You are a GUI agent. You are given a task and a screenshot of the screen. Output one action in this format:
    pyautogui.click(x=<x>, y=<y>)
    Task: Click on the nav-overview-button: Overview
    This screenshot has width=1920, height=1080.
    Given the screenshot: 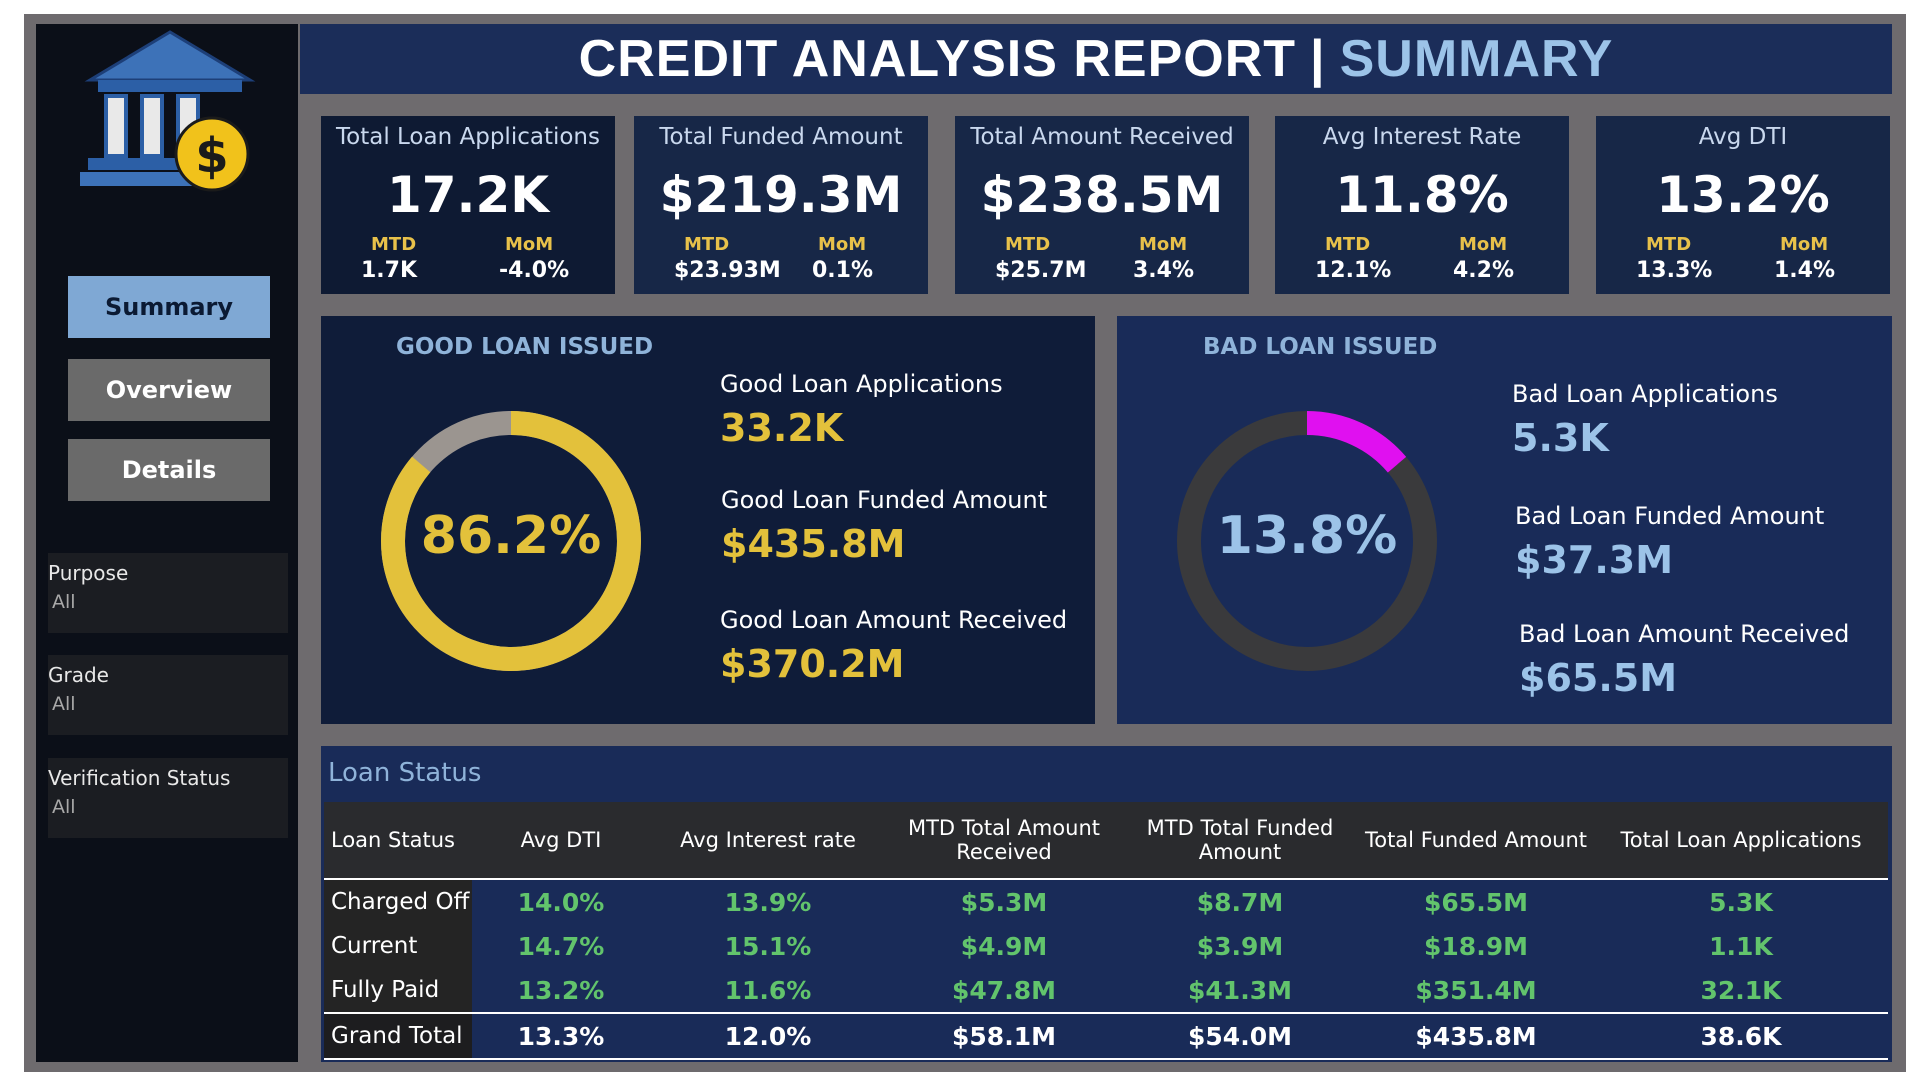 What is the action you would take?
    pyautogui.click(x=169, y=390)
    